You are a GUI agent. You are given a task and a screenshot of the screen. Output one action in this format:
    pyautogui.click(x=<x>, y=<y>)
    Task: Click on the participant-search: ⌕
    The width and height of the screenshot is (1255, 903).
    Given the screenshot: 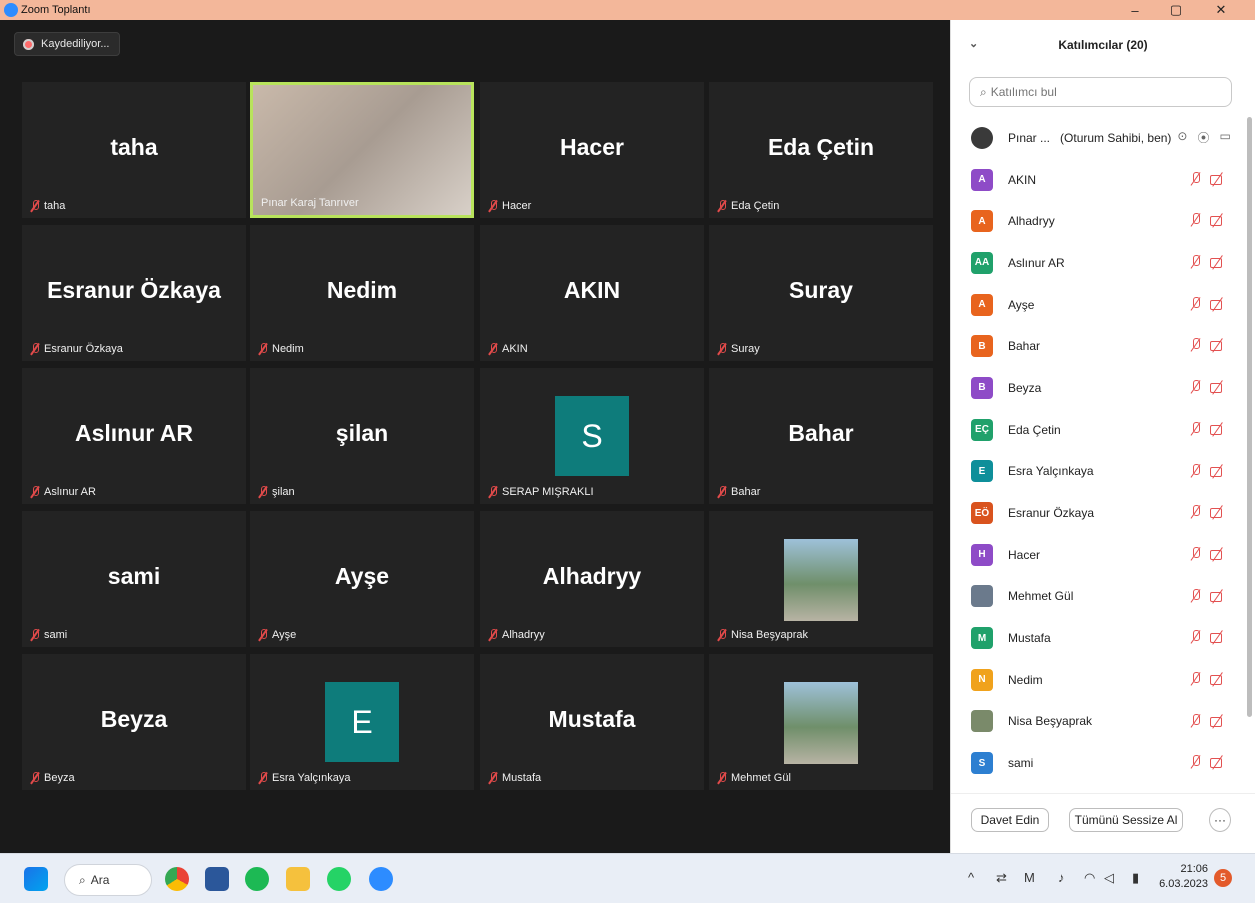 What is the action you would take?
    pyautogui.click(x=1100, y=92)
    